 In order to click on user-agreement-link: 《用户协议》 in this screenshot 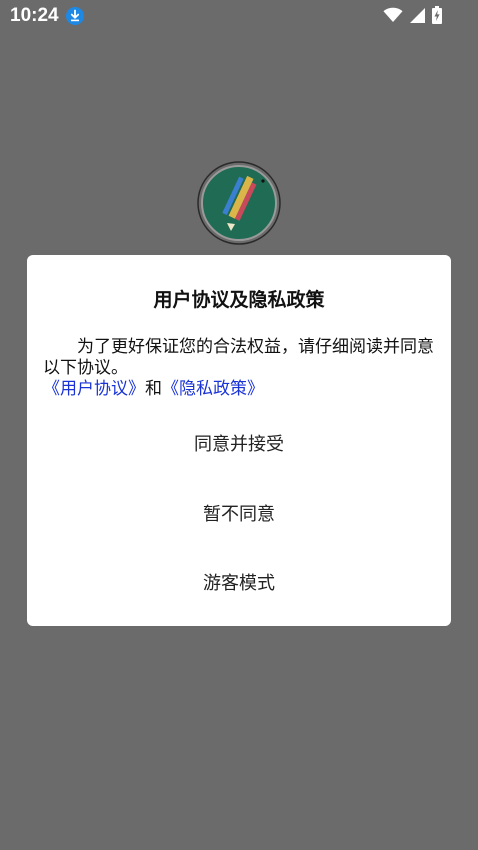, I will do `click(94, 389)`.